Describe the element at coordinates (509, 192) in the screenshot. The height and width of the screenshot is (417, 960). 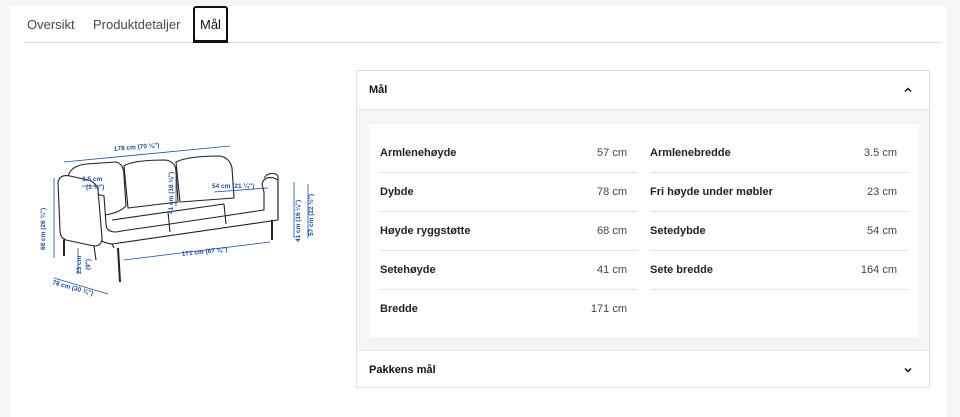
I see `dimension-row: Dybde 78 cm` at that location.